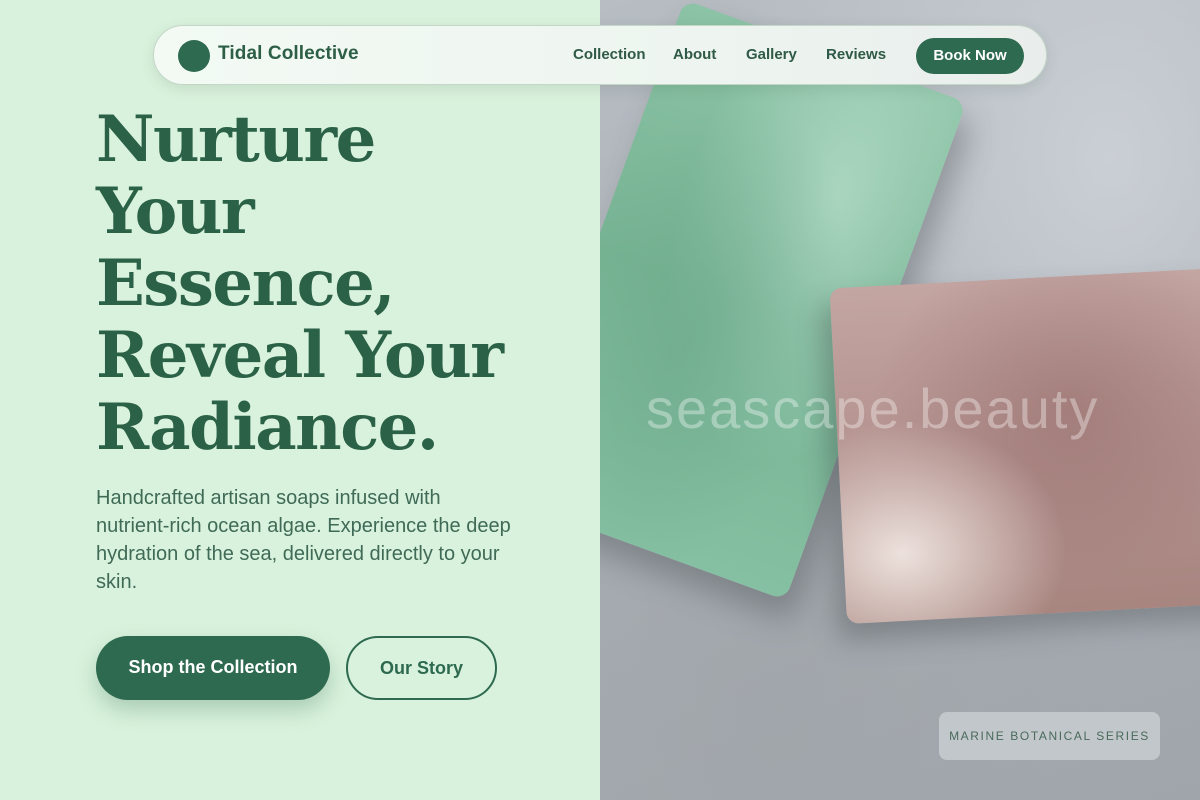 Image resolution: width=1200 pixels, height=800 pixels. Describe the element at coordinates (194, 56) in the screenshot. I see `brand-logo-icon` at that location.